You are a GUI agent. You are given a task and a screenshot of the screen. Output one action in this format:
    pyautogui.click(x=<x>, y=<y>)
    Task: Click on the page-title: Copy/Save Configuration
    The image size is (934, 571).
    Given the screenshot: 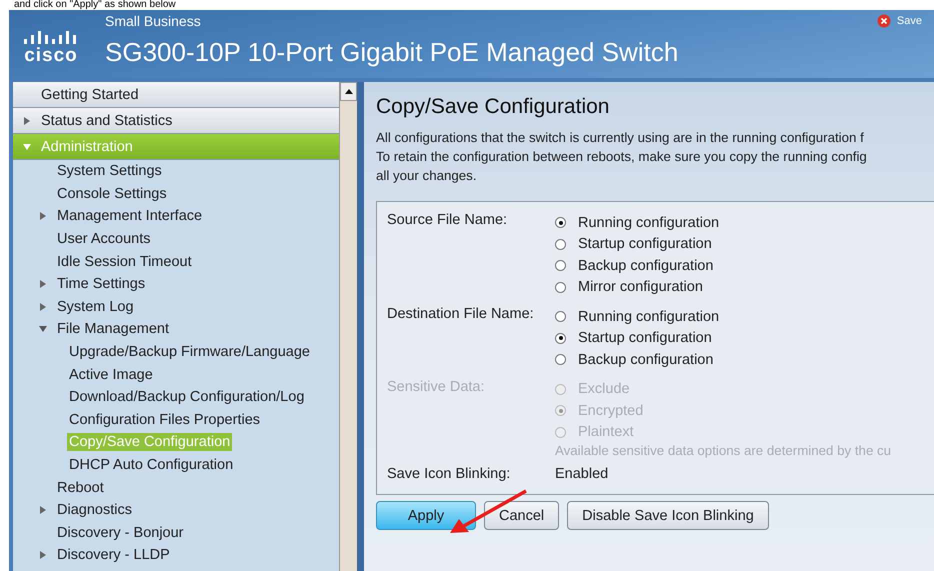 What is the action you would take?
    pyautogui.click(x=493, y=107)
    